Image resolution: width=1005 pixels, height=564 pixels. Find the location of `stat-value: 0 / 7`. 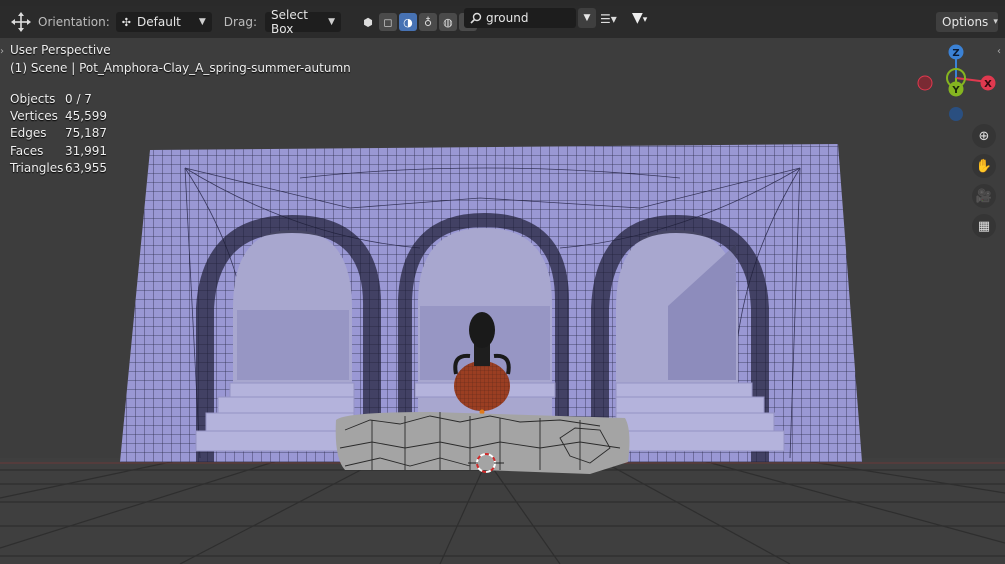

stat-value: 0 / 7 is located at coordinates (78, 98).